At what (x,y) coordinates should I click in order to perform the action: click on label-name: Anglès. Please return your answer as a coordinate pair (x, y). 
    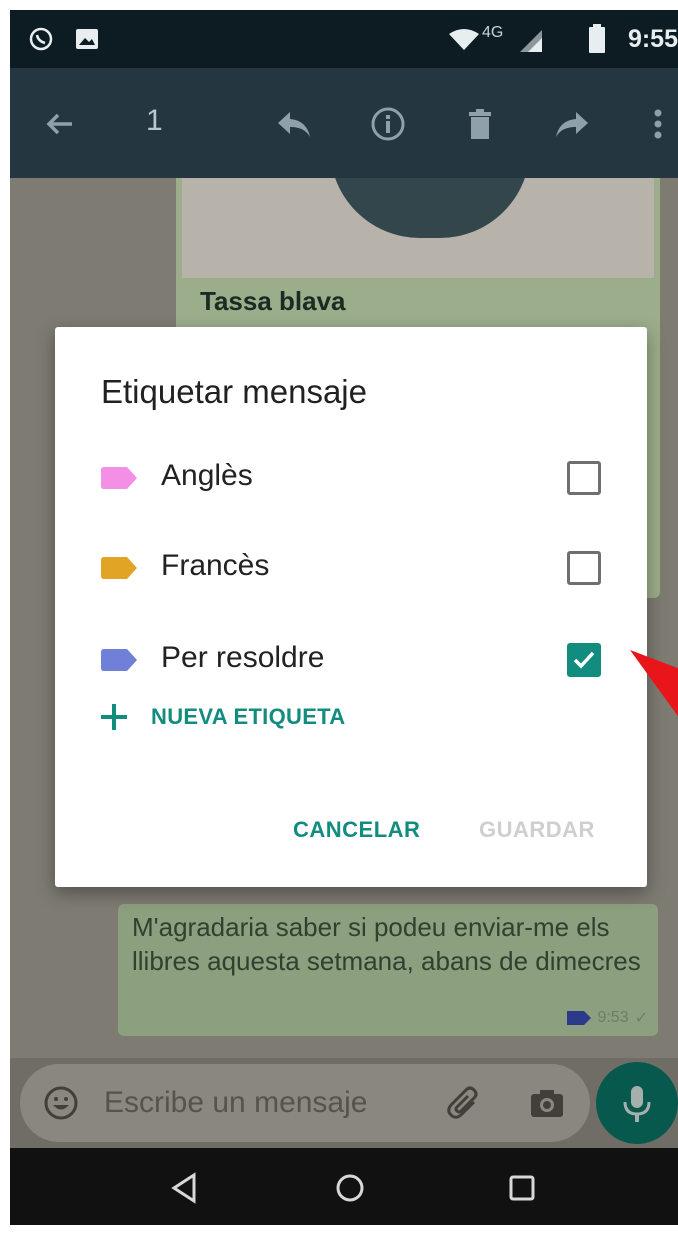
    Looking at the image, I should click on (207, 475).